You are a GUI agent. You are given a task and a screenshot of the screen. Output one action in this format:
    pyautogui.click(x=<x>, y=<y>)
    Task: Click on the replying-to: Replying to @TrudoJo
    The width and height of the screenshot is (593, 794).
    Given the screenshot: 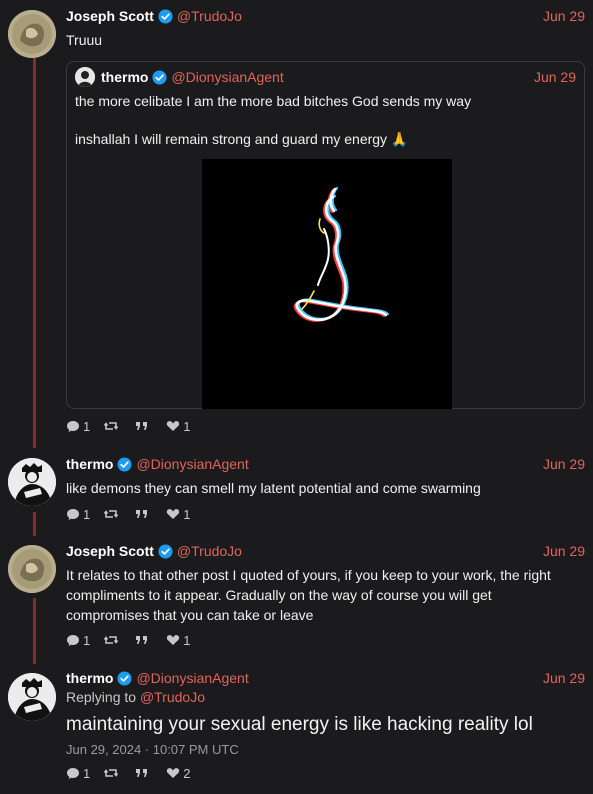 What is the action you would take?
    pyautogui.click(x=135, y=699)
    